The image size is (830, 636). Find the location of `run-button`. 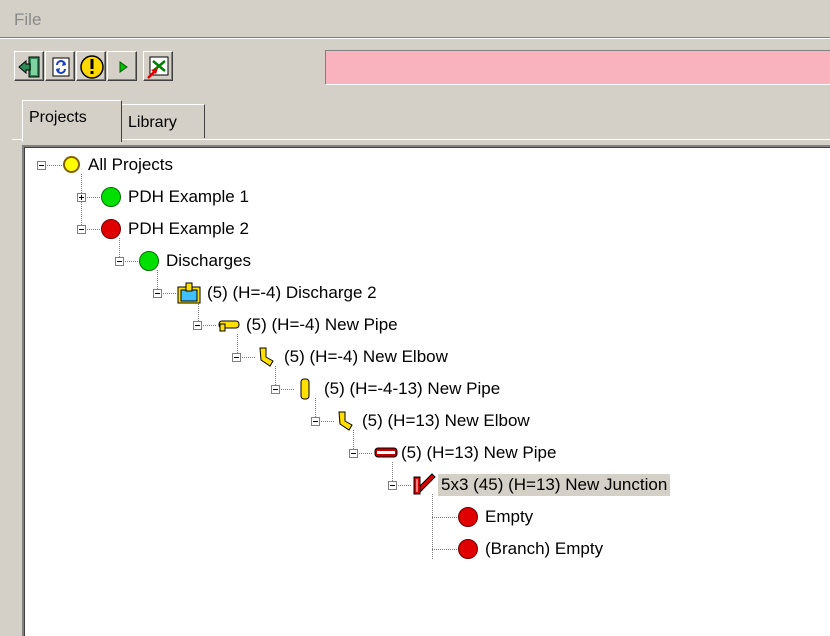

run-button is located at coordinates (122, 66).